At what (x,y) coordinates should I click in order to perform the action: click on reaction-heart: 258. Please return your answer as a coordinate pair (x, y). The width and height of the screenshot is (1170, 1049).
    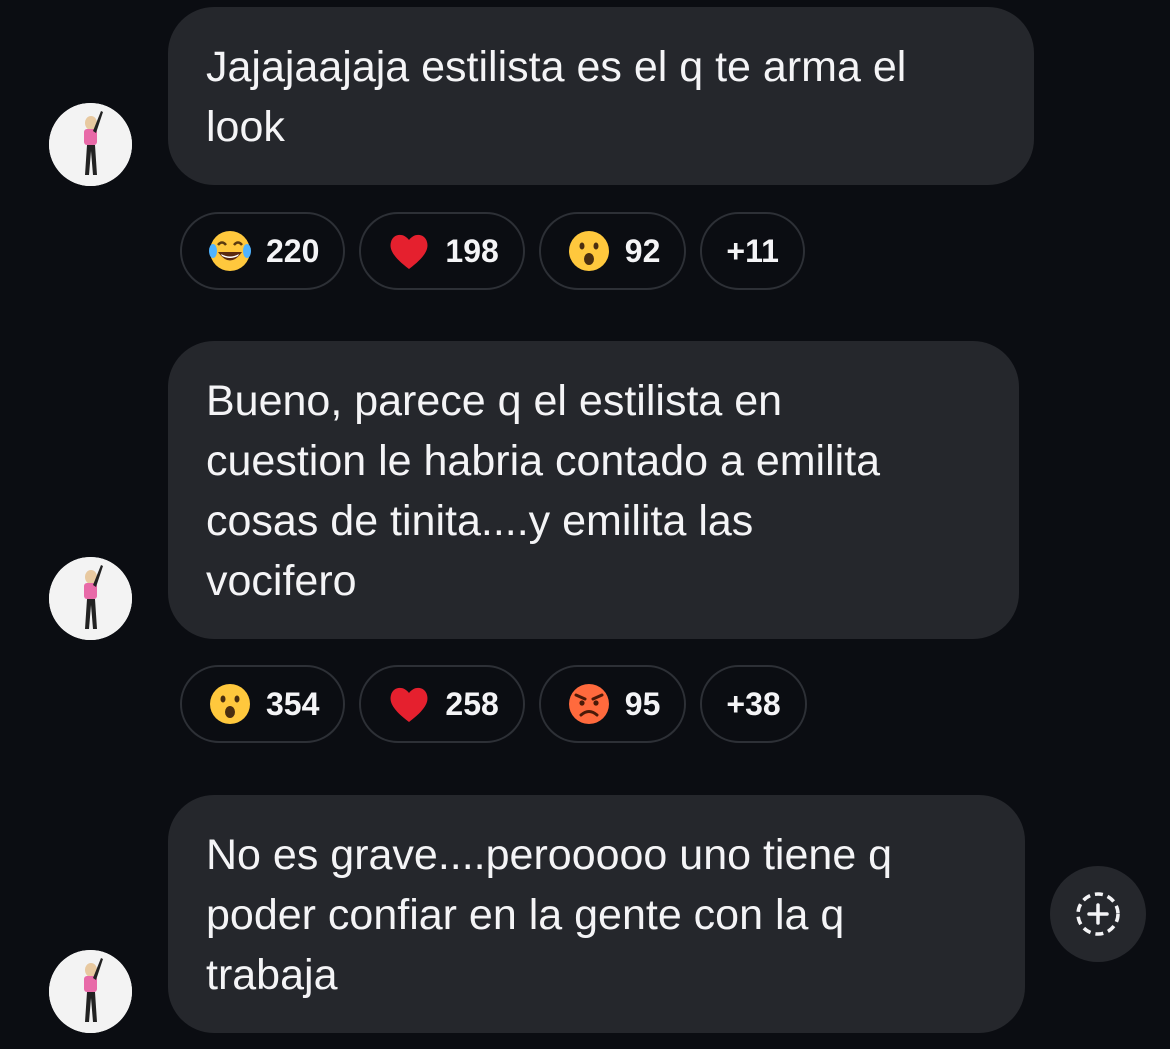
    Looking at the image, I should click on (442, 704).